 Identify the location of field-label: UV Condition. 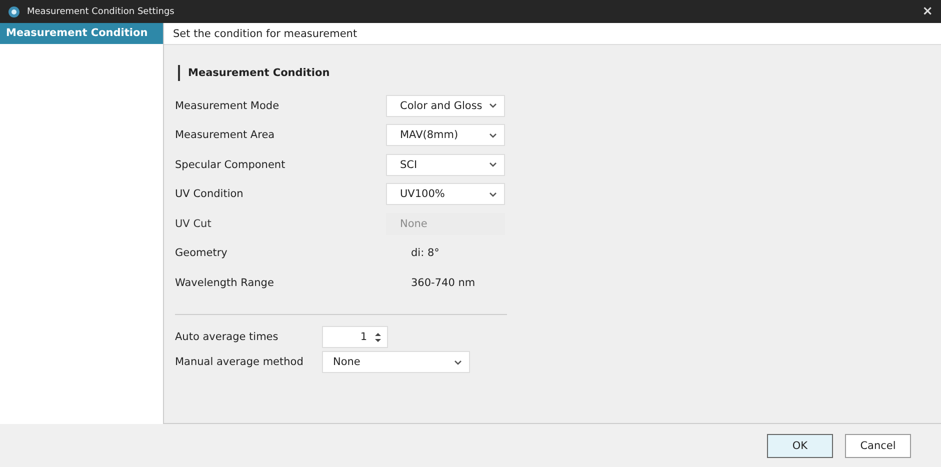
(209, 194).